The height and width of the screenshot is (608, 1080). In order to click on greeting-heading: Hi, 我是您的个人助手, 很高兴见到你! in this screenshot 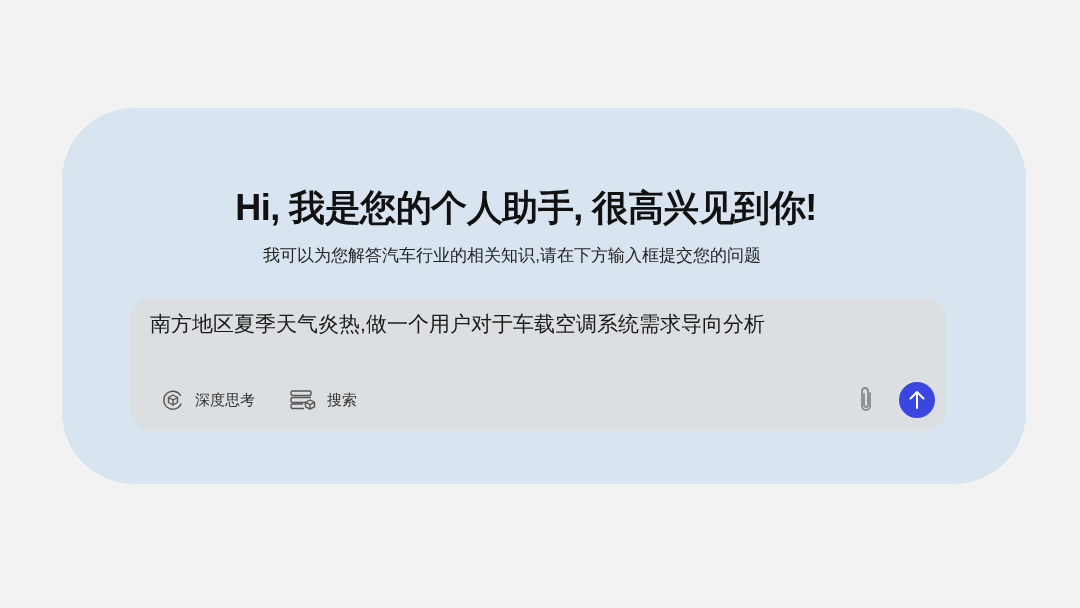, I will do `click(526, 208)`.